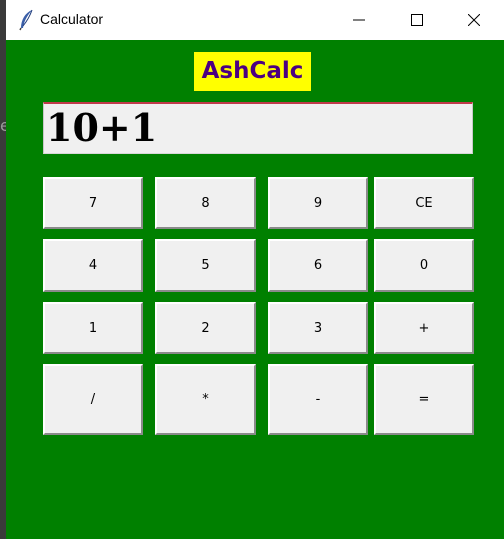 The width and height of the screenshot is (504, 539). Describe the element at coordinates (255, 20) in the screenshot. I see `title-bar: Calculator` at that location.